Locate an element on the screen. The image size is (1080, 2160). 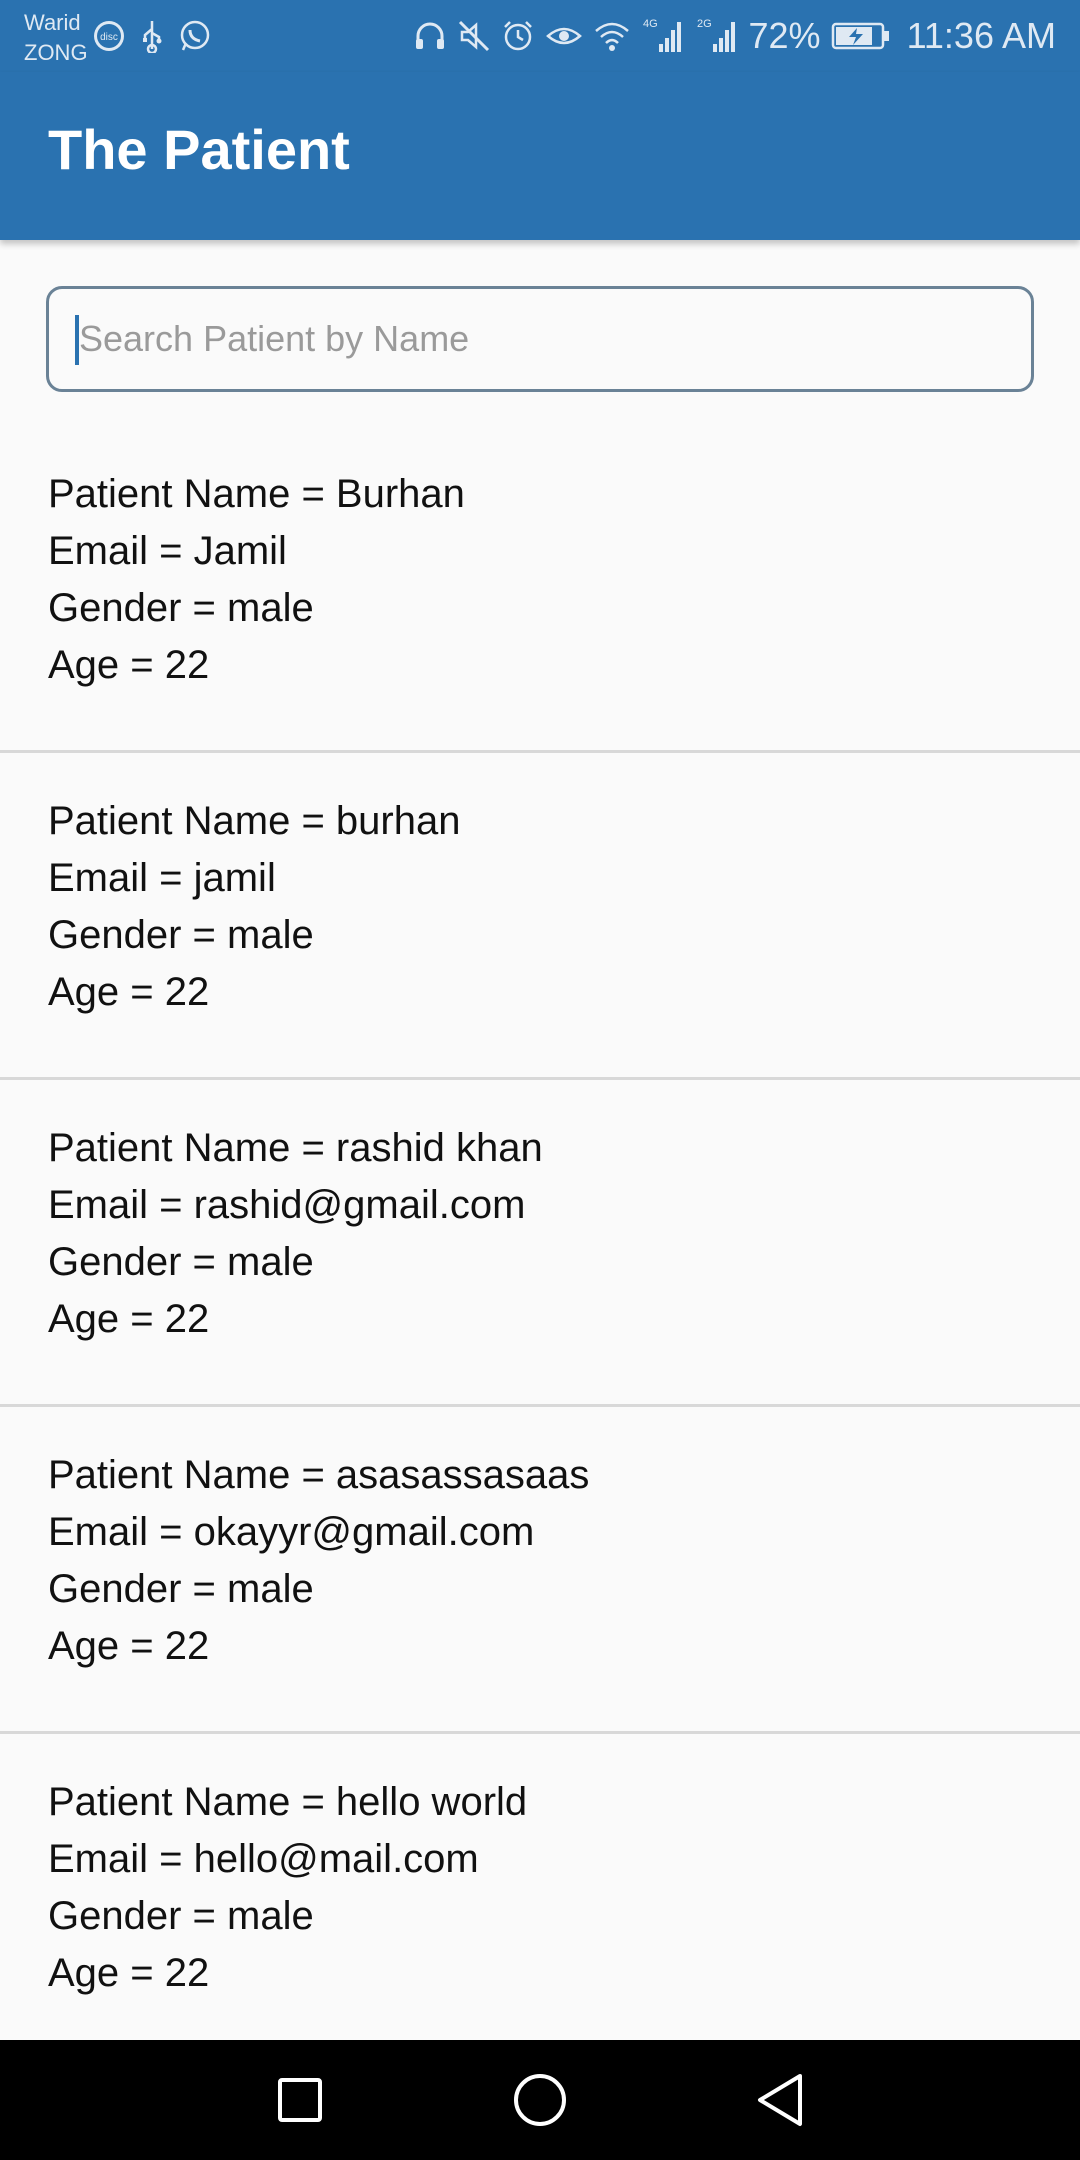
app-bar: The Patient is located at coordinates (540, 156).